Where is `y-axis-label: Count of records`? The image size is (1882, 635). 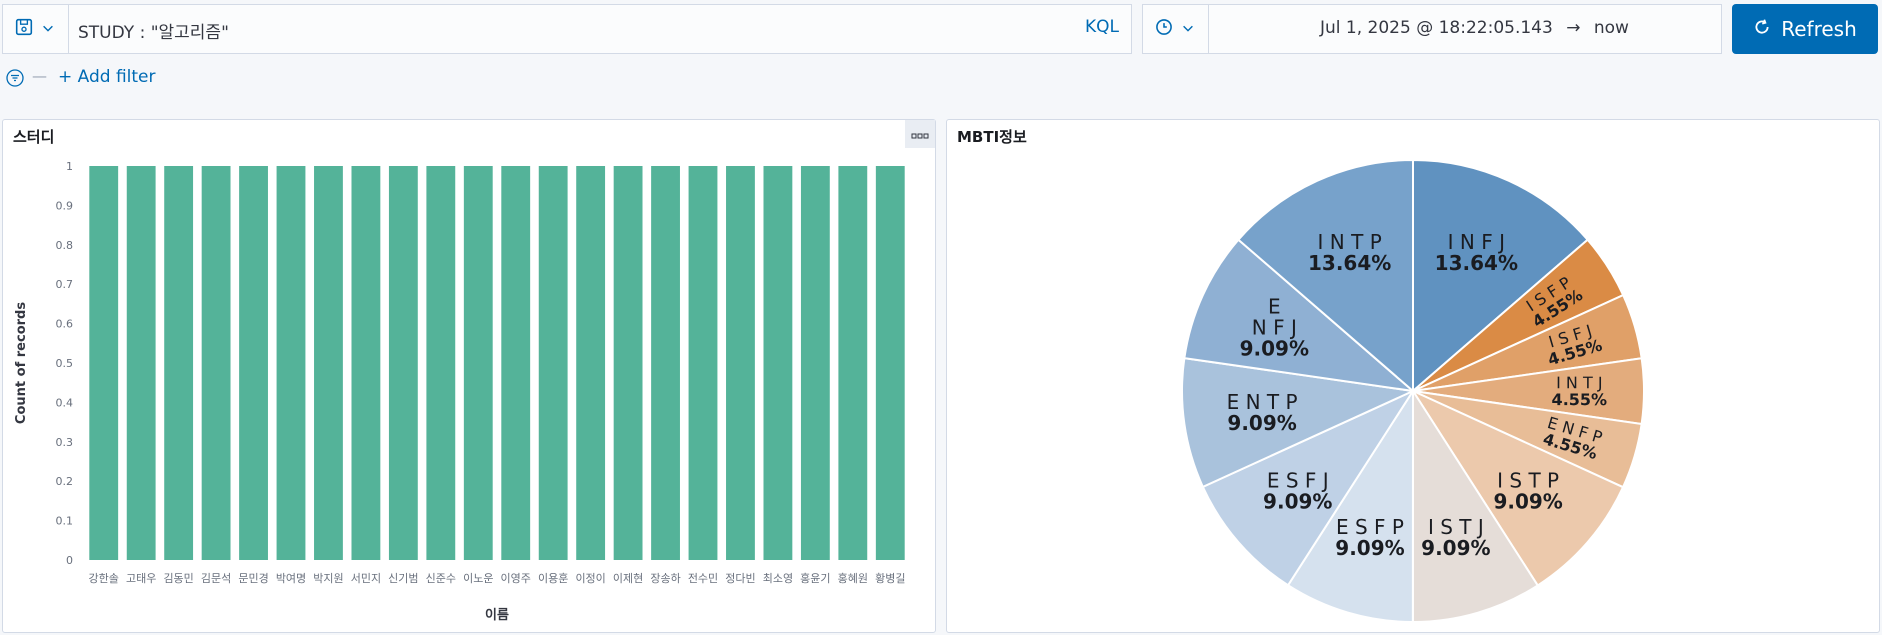 y-axis-label: Count of records is located at coordinates (21, 363).